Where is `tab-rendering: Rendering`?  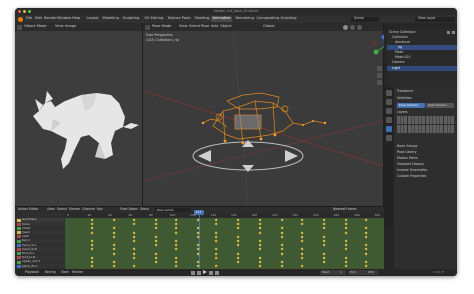 tab-rendering: Rendering is located at coordinates (244, 19).